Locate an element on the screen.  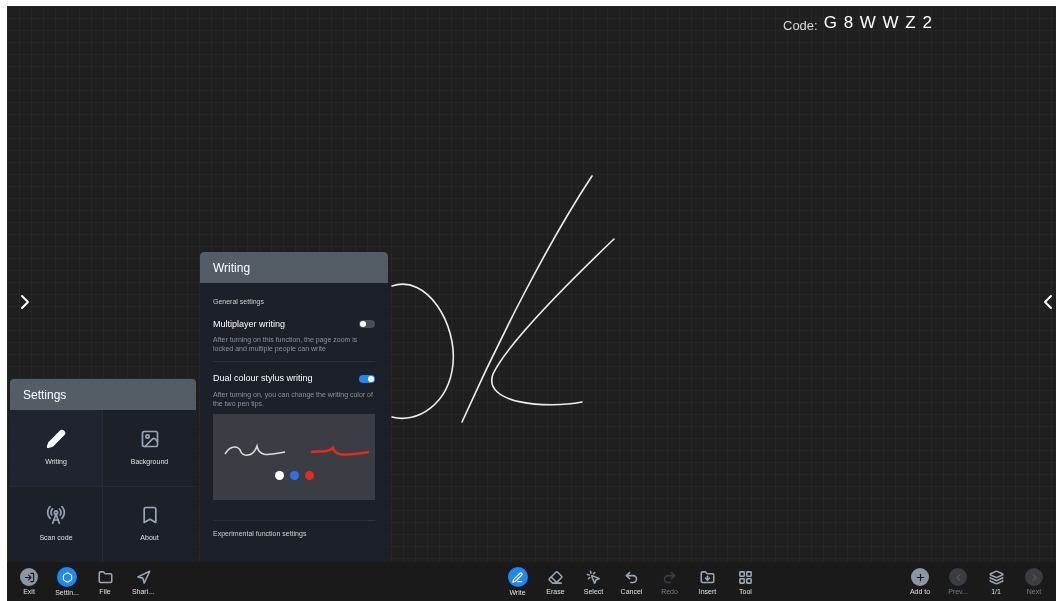
chevron-right-icon is located at coordinates (1034, 577).